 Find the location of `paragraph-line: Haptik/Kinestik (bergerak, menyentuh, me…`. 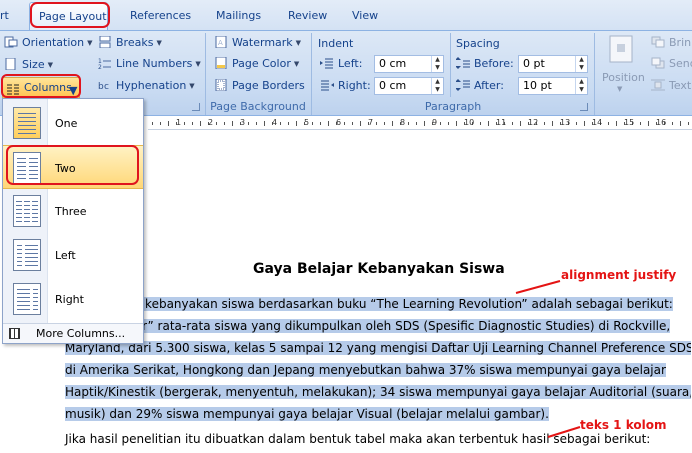

paragraph-line: Haptik/Kinestik (bergerak, menyentuh, me… is located at coordinates (378, 392).